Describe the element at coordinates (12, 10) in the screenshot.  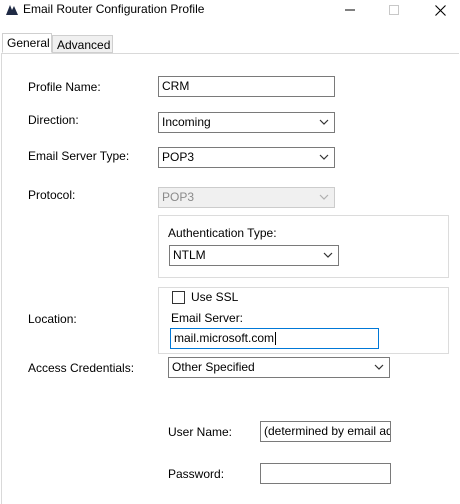
I see `dynamics-crm-icon` at that location.